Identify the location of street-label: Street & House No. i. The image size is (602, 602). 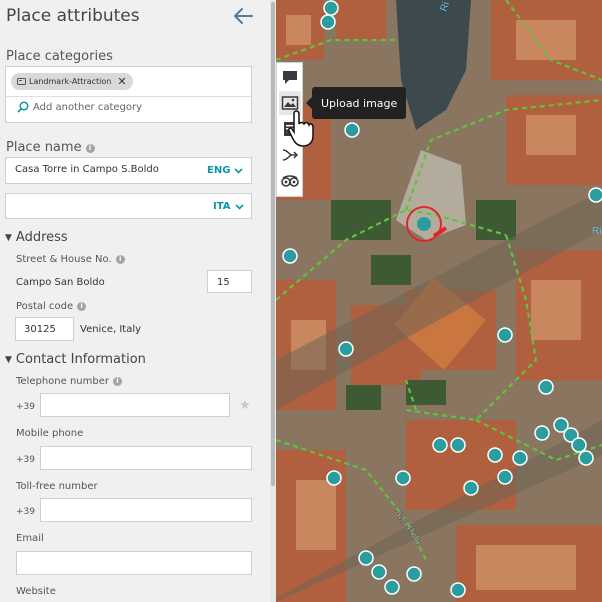
(70, 259).